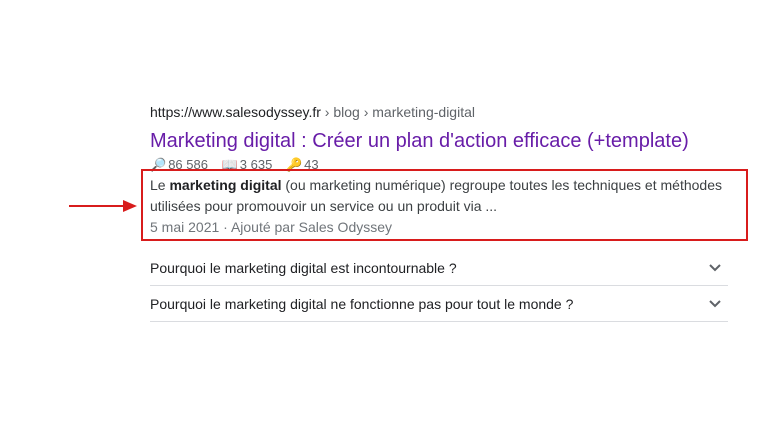 This screenshot has height=432, width=768. What do you see at coordinates (160, 185) in the screenshot?
I see `snippet-prefix: Le` at bounding box center [160, 185].